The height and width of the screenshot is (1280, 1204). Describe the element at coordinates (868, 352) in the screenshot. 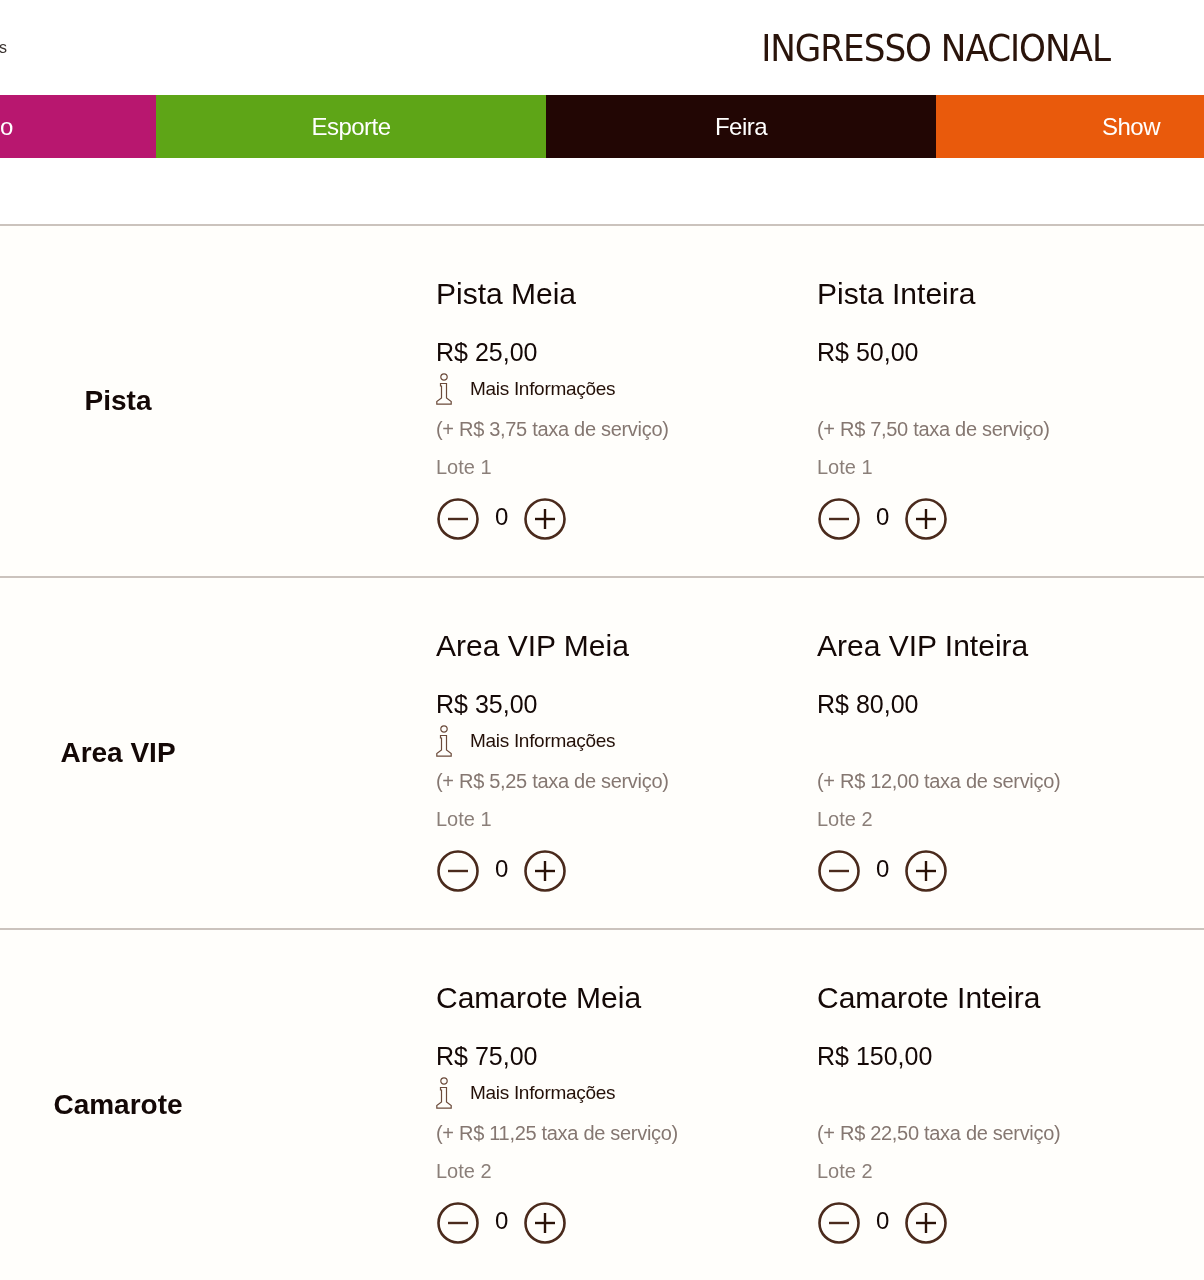

I see `ticket-price: R$ 50,00` at that location.